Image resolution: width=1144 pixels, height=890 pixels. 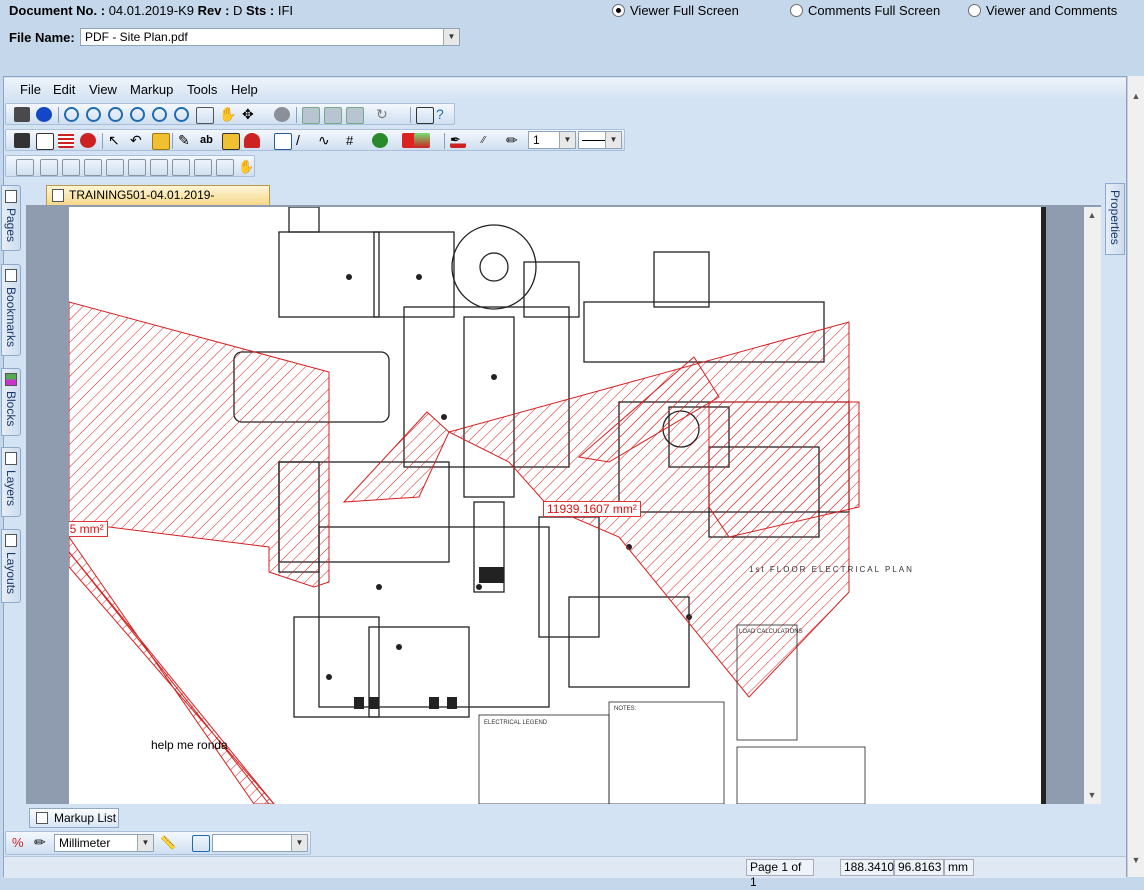 What do you see at coordinates (88, 140) in the screenshot?
I see `delete-icon` at bounding box center [88, 140].